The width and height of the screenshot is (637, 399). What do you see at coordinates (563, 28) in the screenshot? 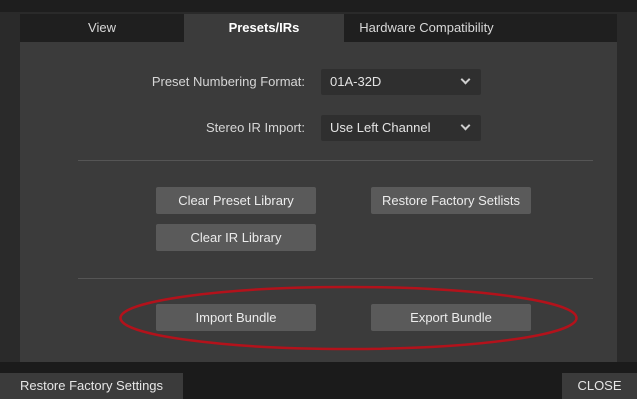
I see `tab-bar-filler` at bounding box center [563, 28].